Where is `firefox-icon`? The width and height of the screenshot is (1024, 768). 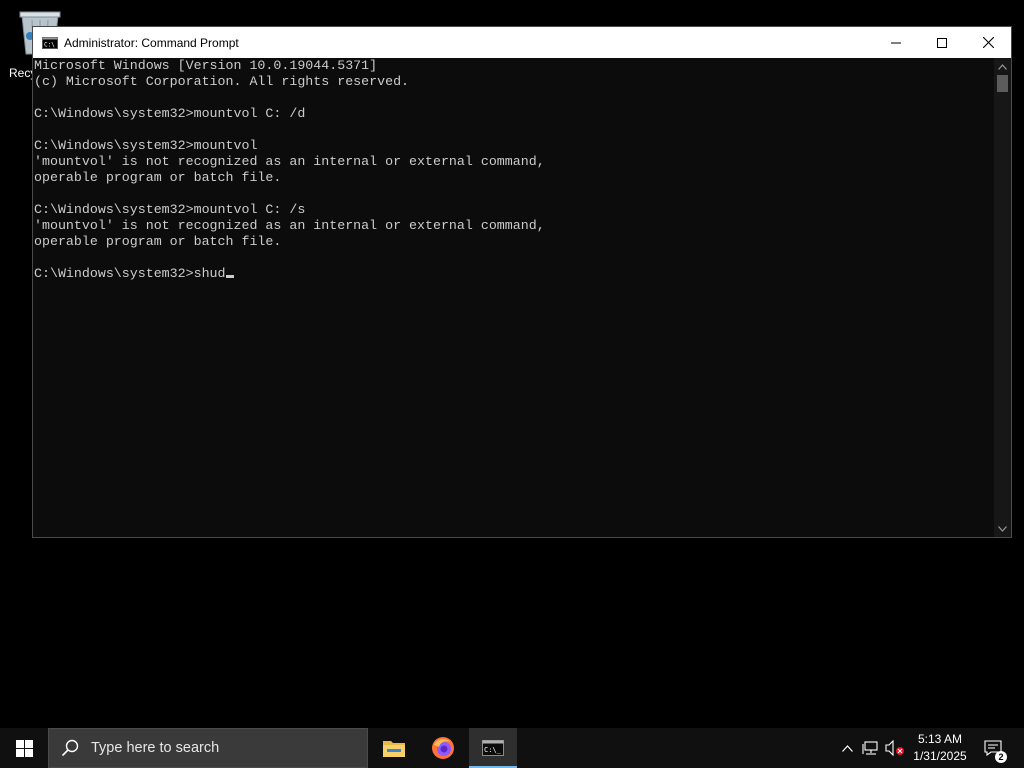
firefox-icon is located at coordinates (443, 748).